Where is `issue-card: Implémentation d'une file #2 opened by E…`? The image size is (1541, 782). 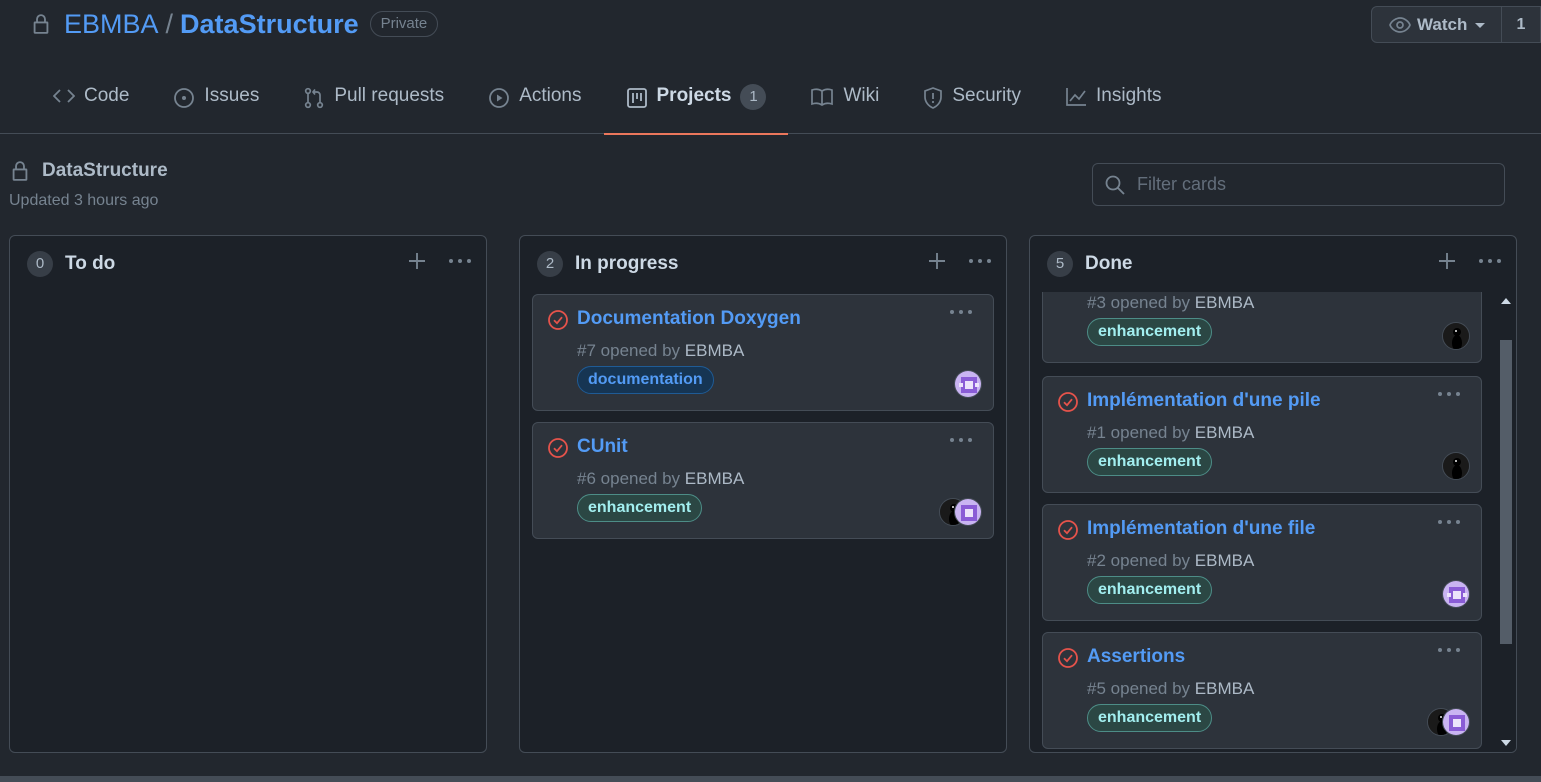 issue-card: Implémentation d'une file #2 opened by E… is located at coordinates (1262, 562).